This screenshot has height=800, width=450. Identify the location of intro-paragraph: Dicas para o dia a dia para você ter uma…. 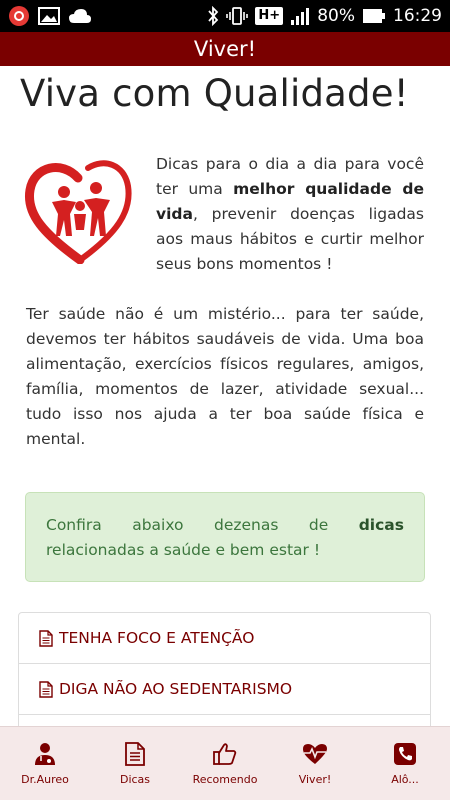
(290, 214).